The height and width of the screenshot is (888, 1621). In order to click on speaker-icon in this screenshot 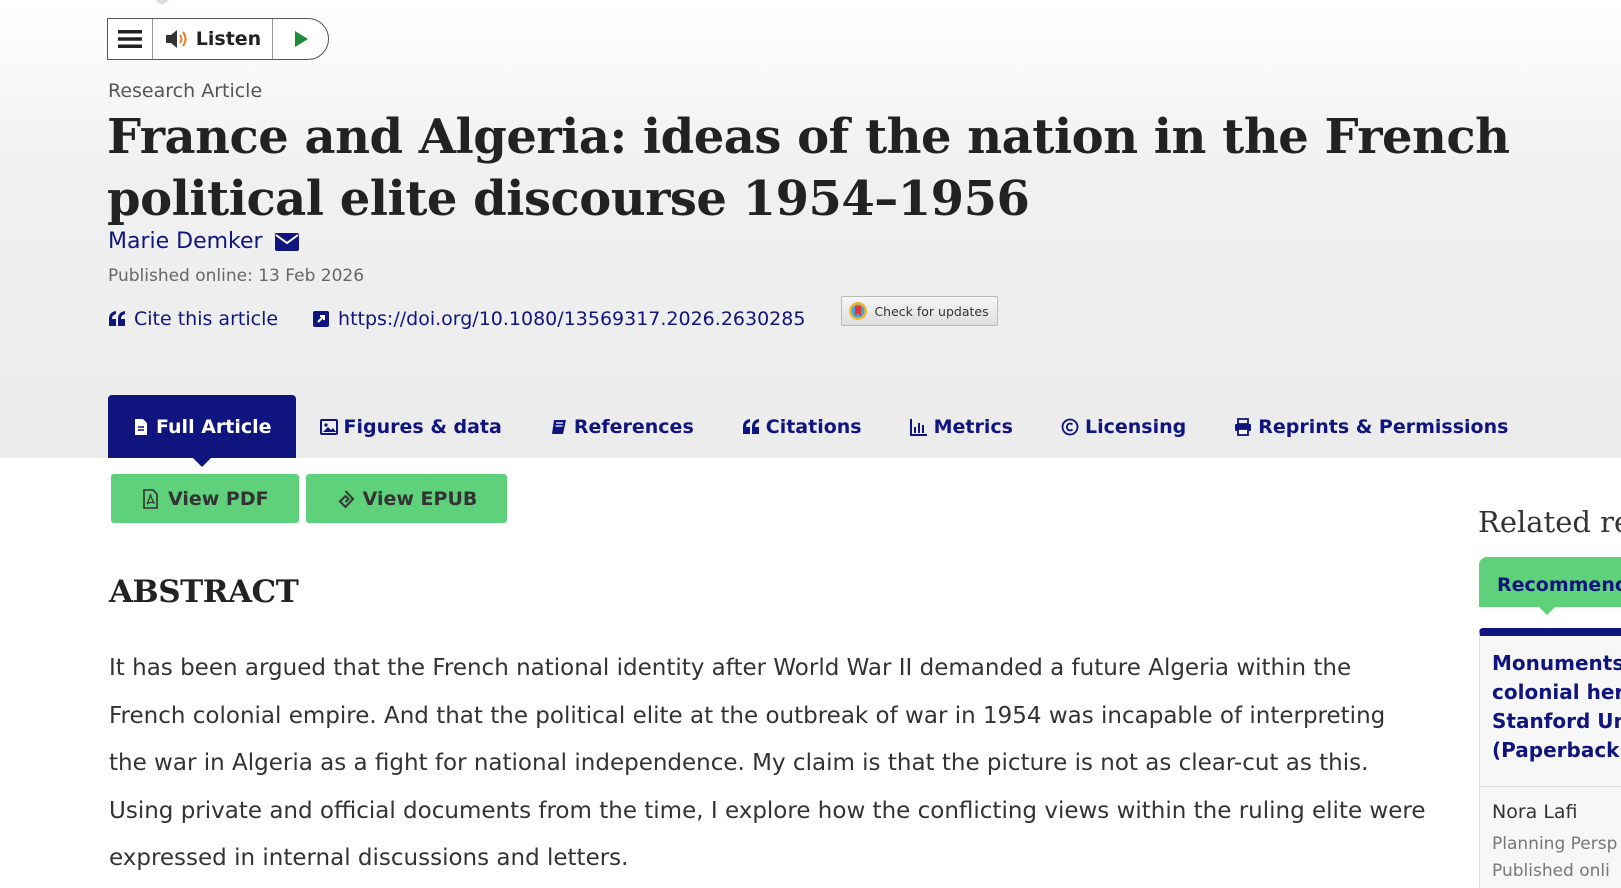, I will do `click(176, 39)`.